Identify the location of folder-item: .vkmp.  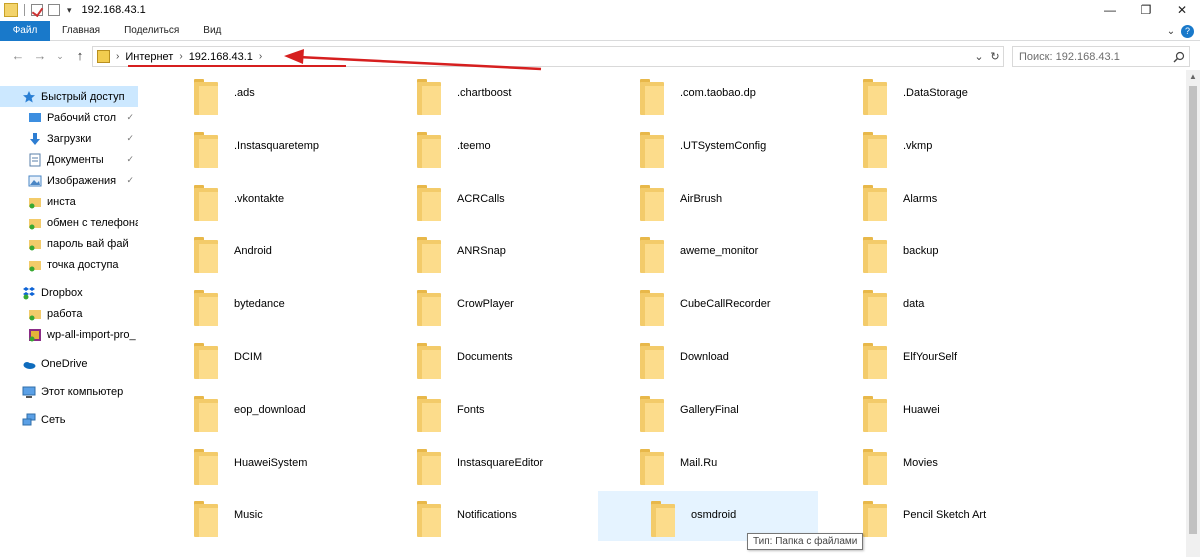
(920, 147).